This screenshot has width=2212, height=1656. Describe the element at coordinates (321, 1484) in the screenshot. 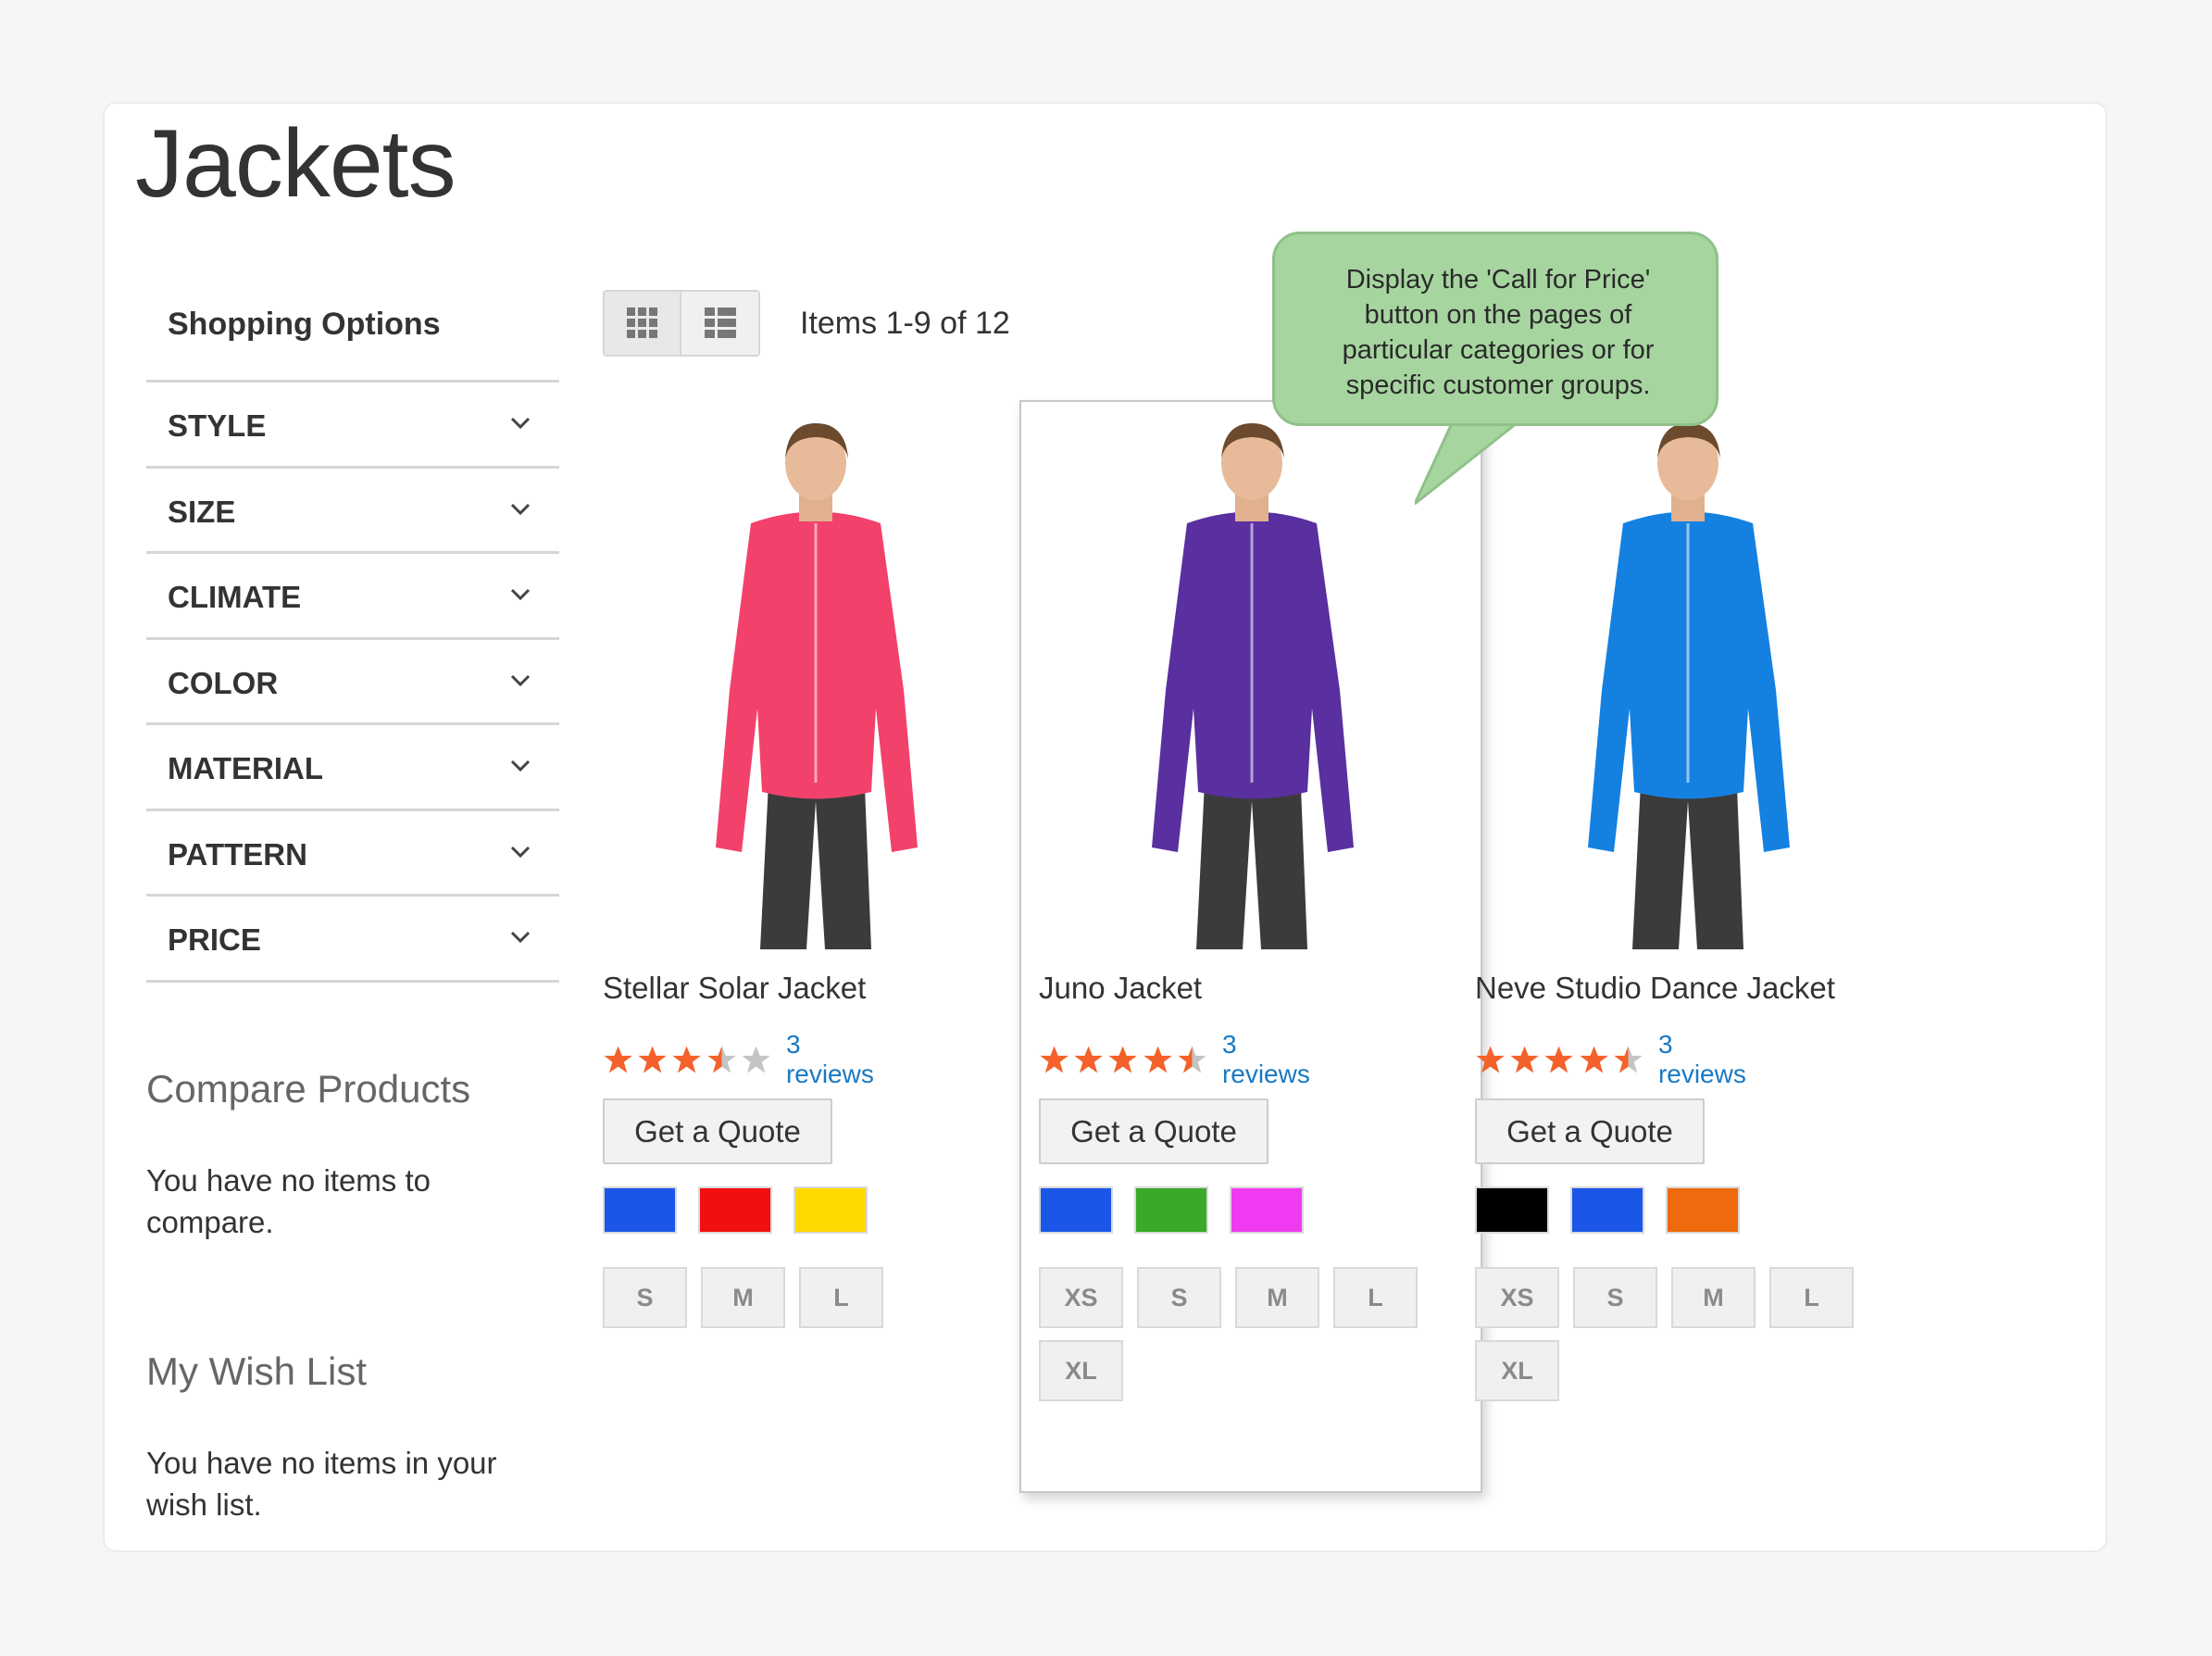

I see `wishlist-empty-text: You have no items in your wish list.` at that location.